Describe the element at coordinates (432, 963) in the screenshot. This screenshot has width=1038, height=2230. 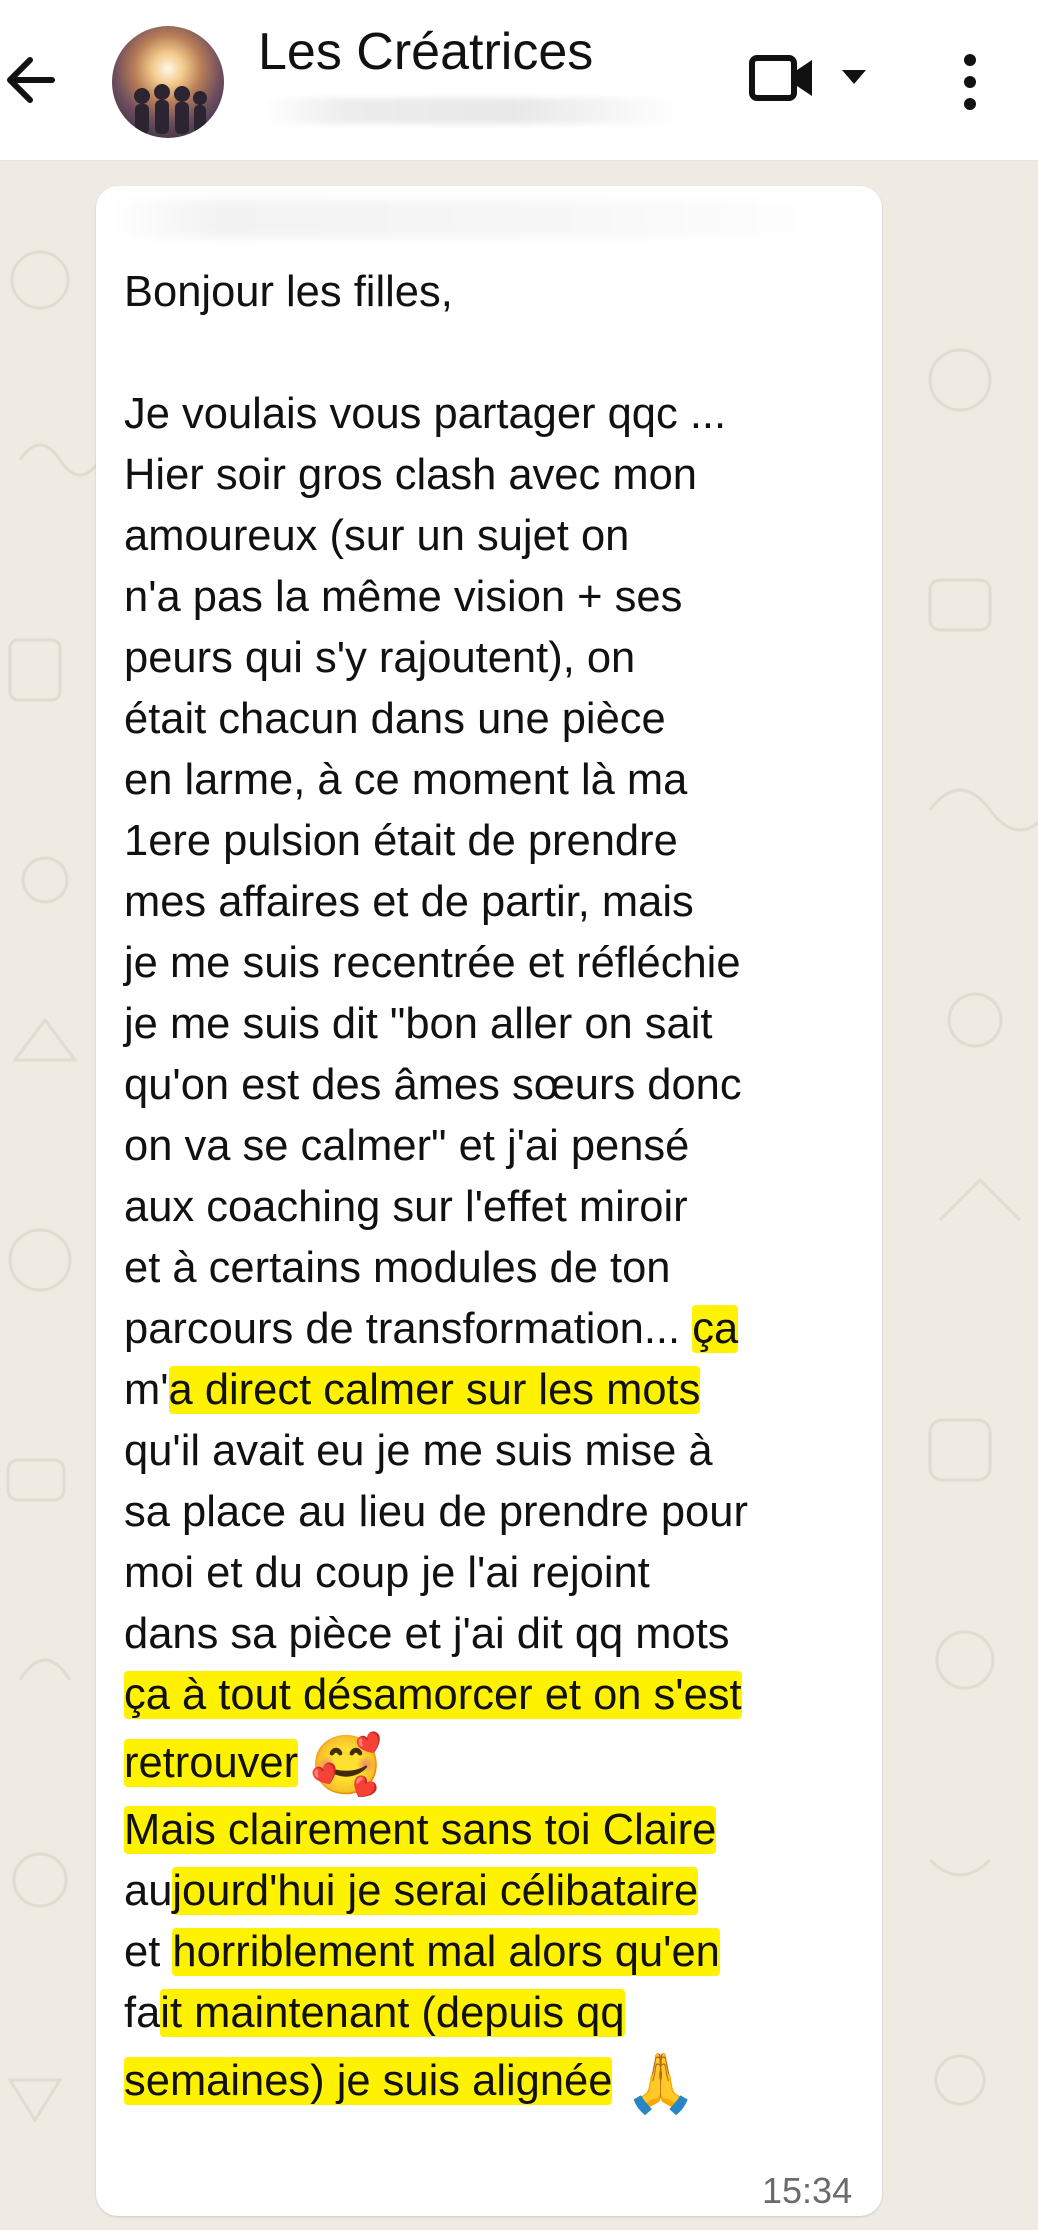
I see `message-line: je me suis recentrée et réfléchie` at that location.